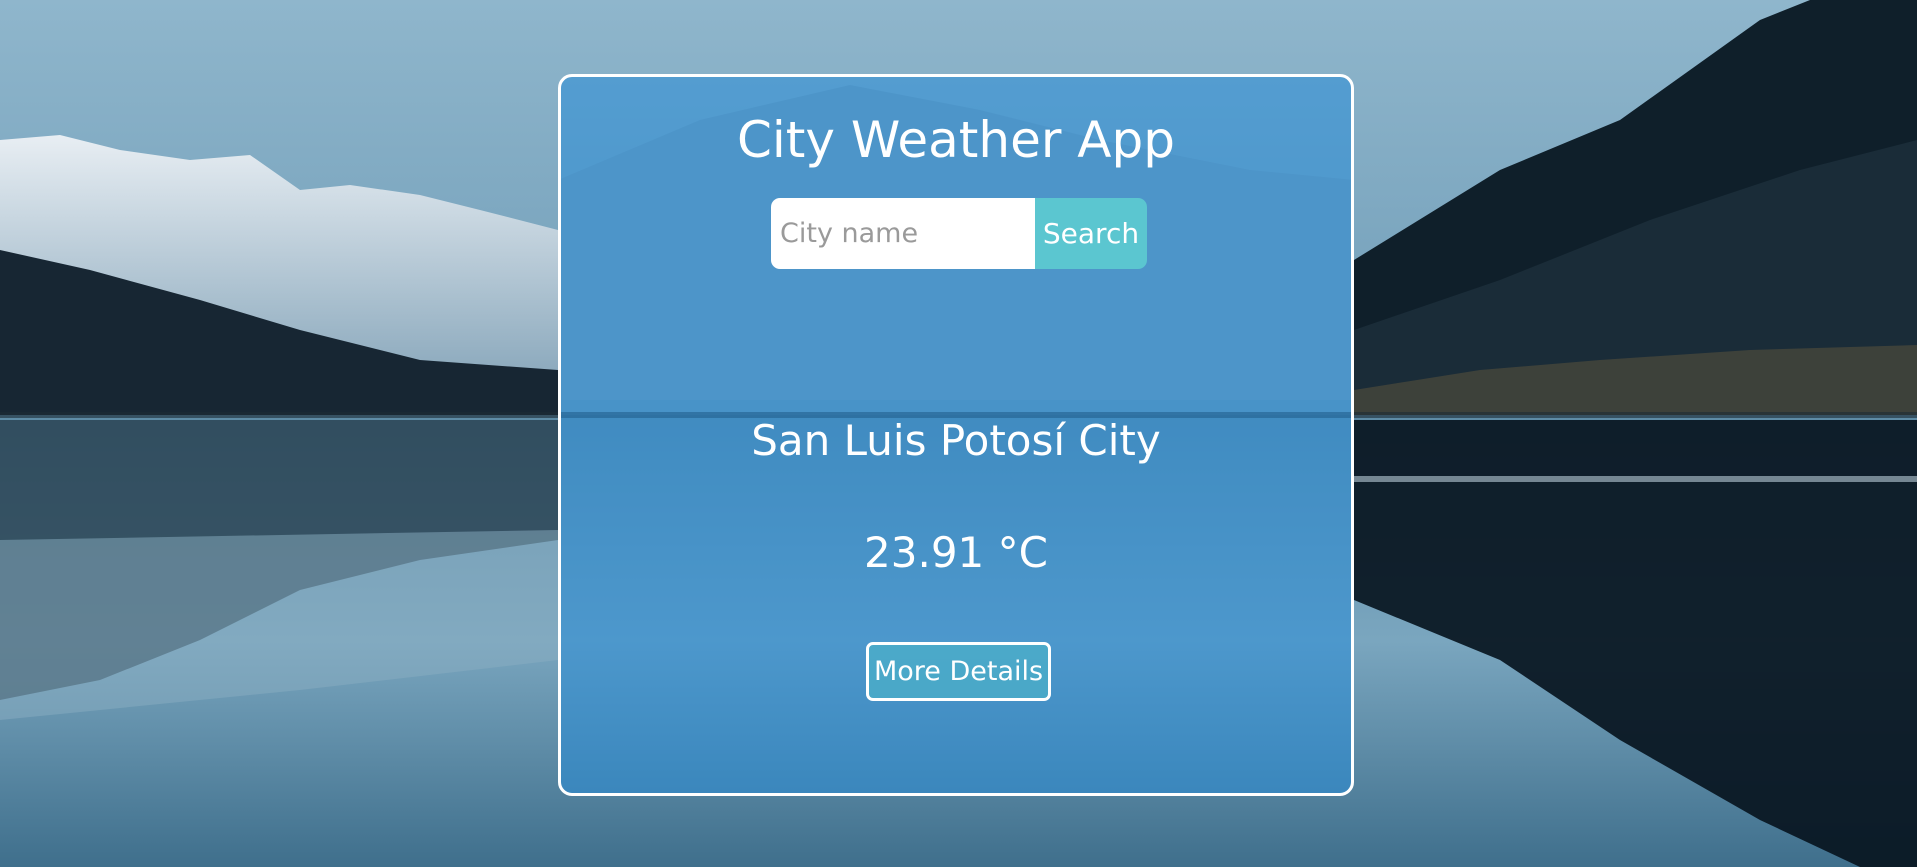 This screenshot has width=1917, height=867. I want to click on app-title: City Weather App, so click(956, 140).